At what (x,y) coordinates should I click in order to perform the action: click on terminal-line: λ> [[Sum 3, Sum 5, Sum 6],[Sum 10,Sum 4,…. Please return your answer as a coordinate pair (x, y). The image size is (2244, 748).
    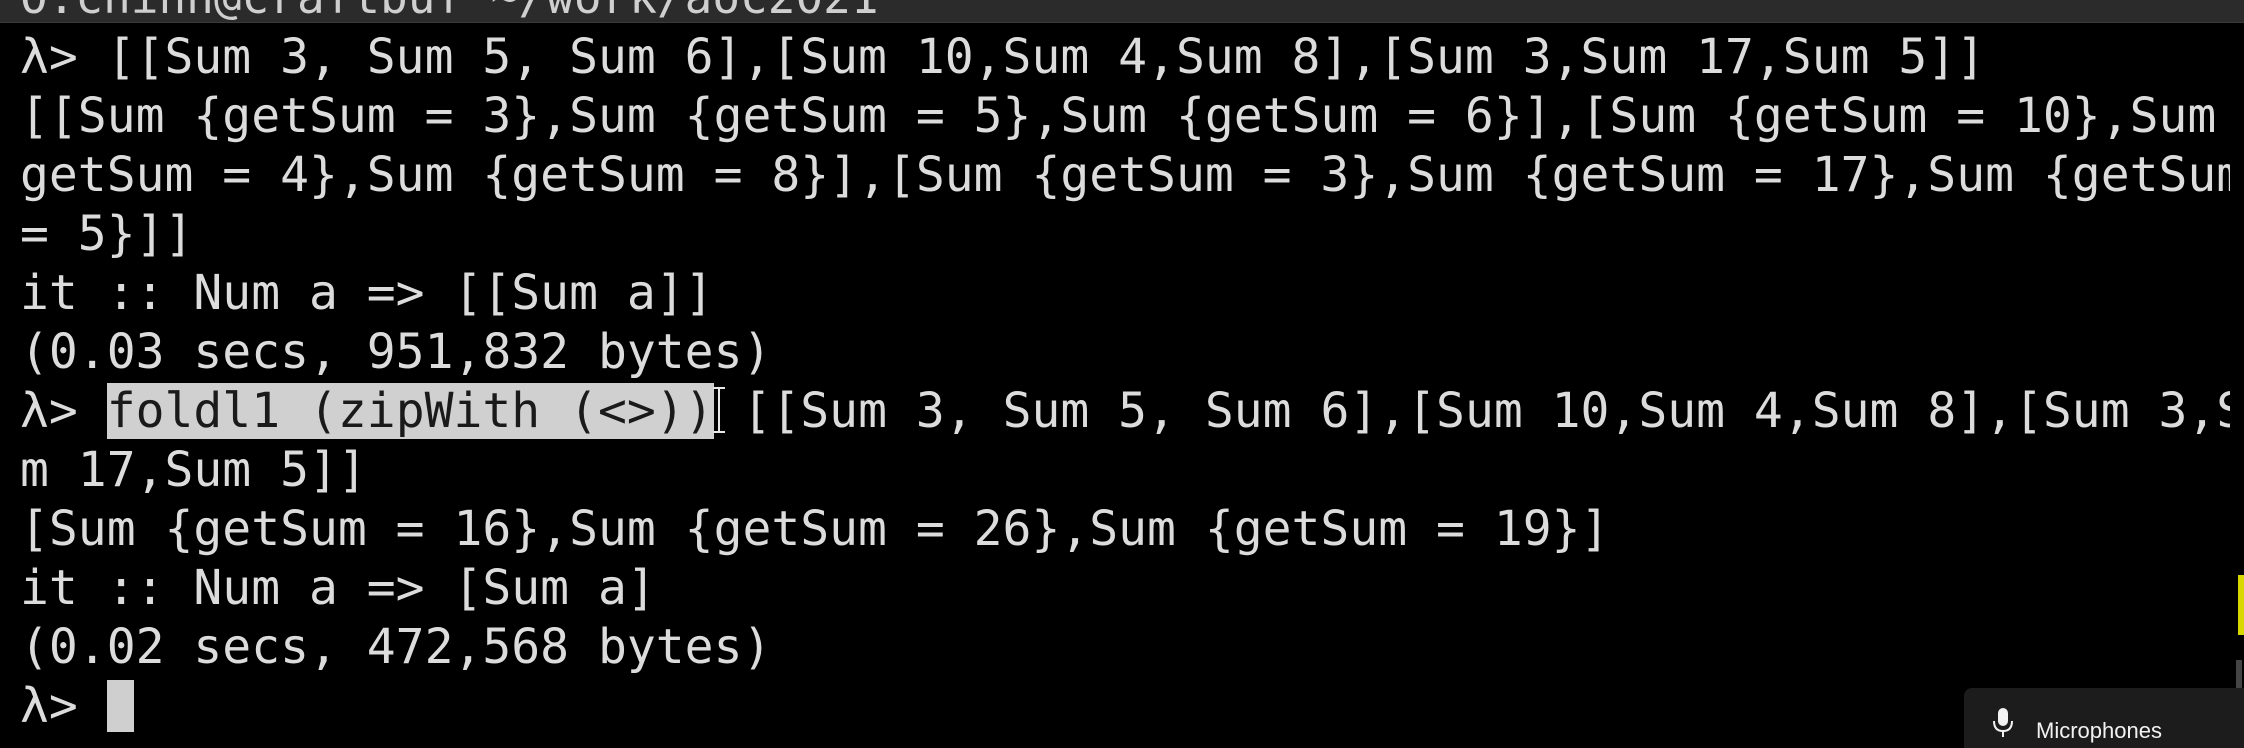
    Looking at the image, I should click on (1003, 57).